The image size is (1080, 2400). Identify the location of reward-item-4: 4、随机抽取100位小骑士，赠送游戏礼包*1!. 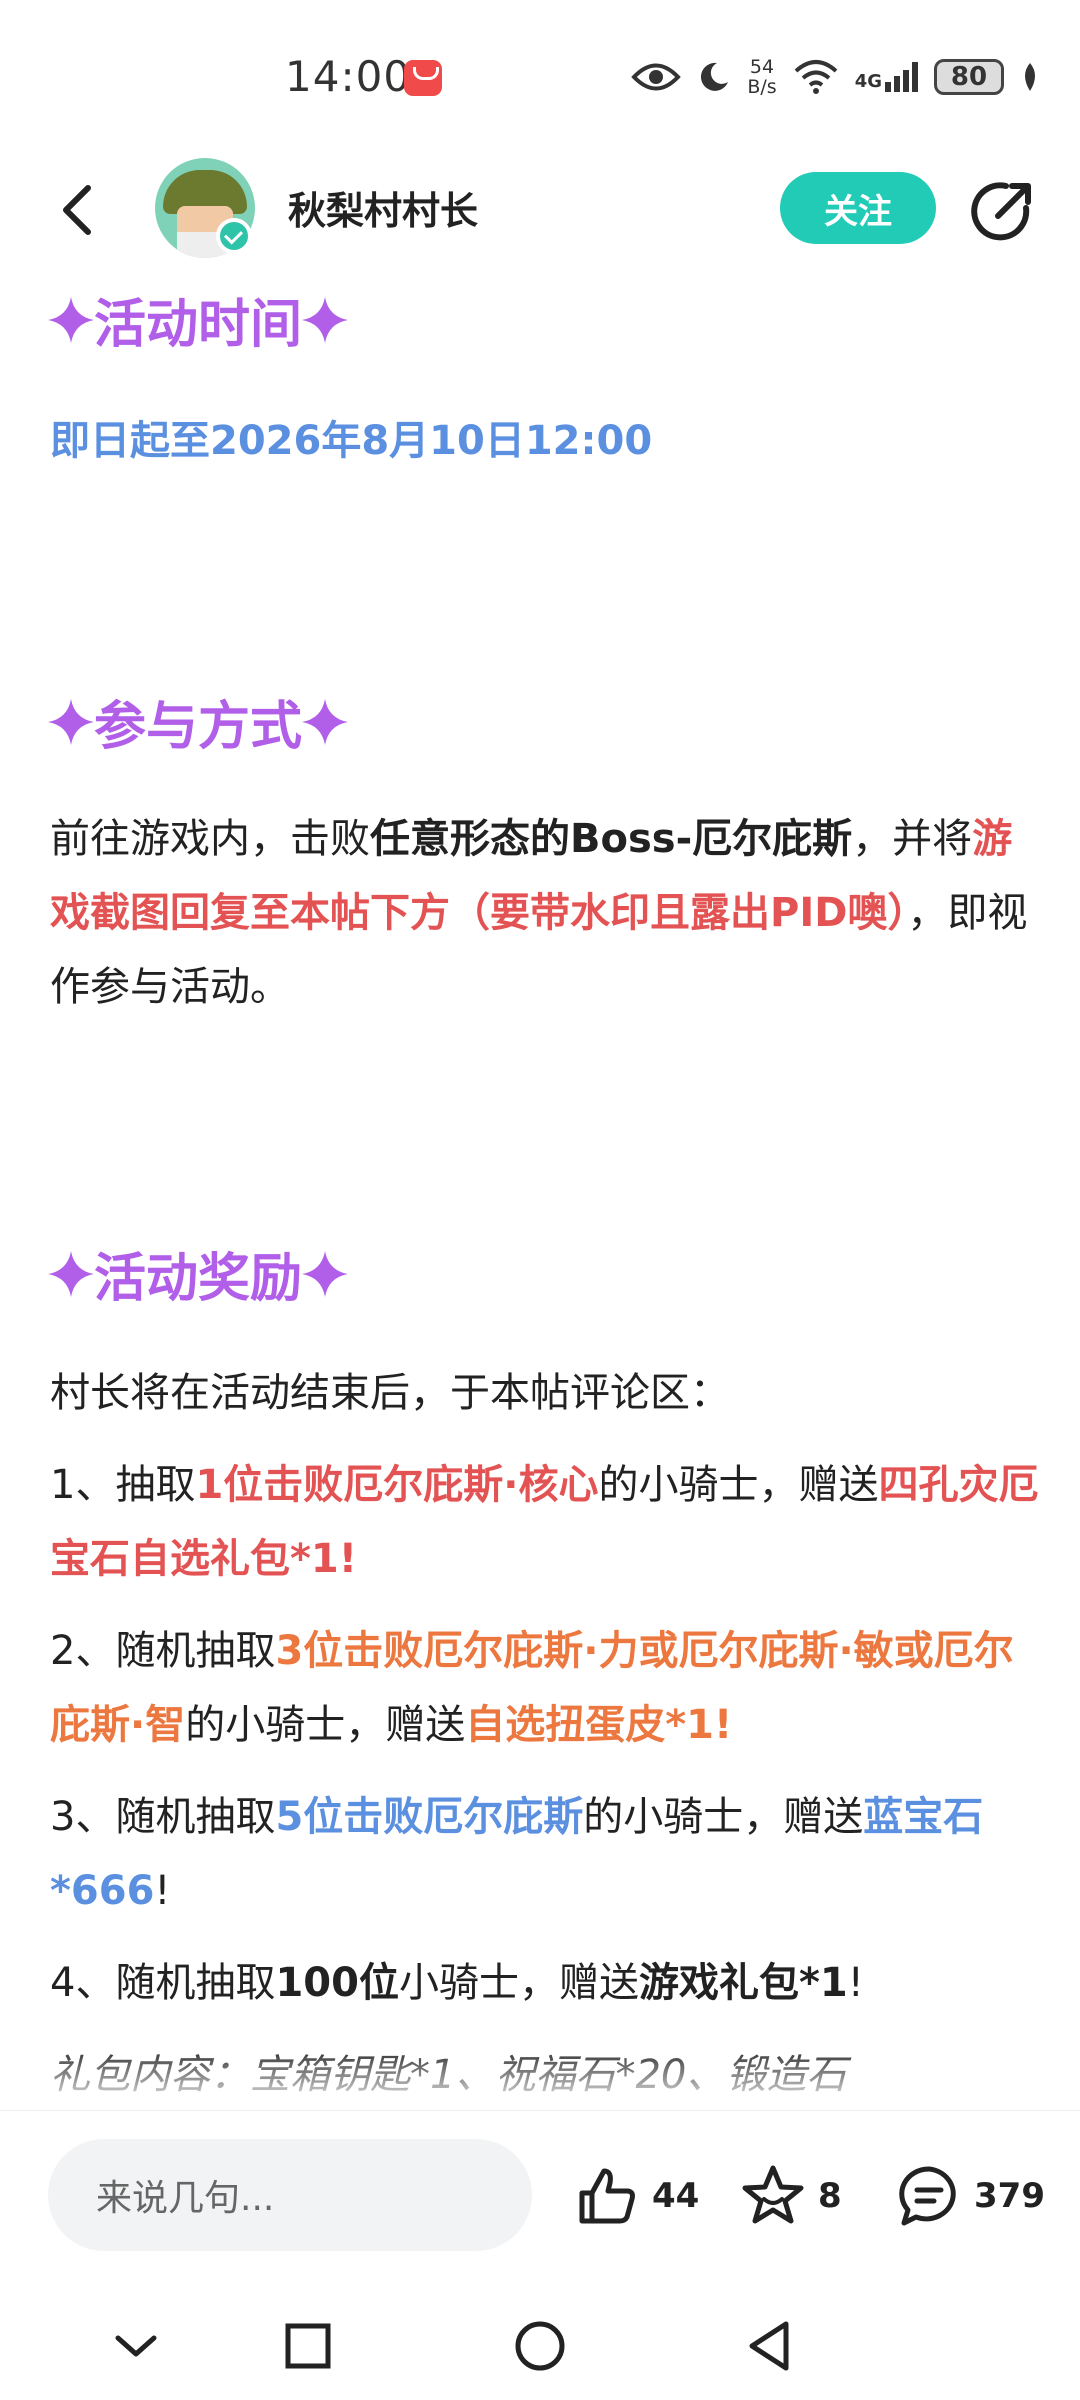
(457, 1983).